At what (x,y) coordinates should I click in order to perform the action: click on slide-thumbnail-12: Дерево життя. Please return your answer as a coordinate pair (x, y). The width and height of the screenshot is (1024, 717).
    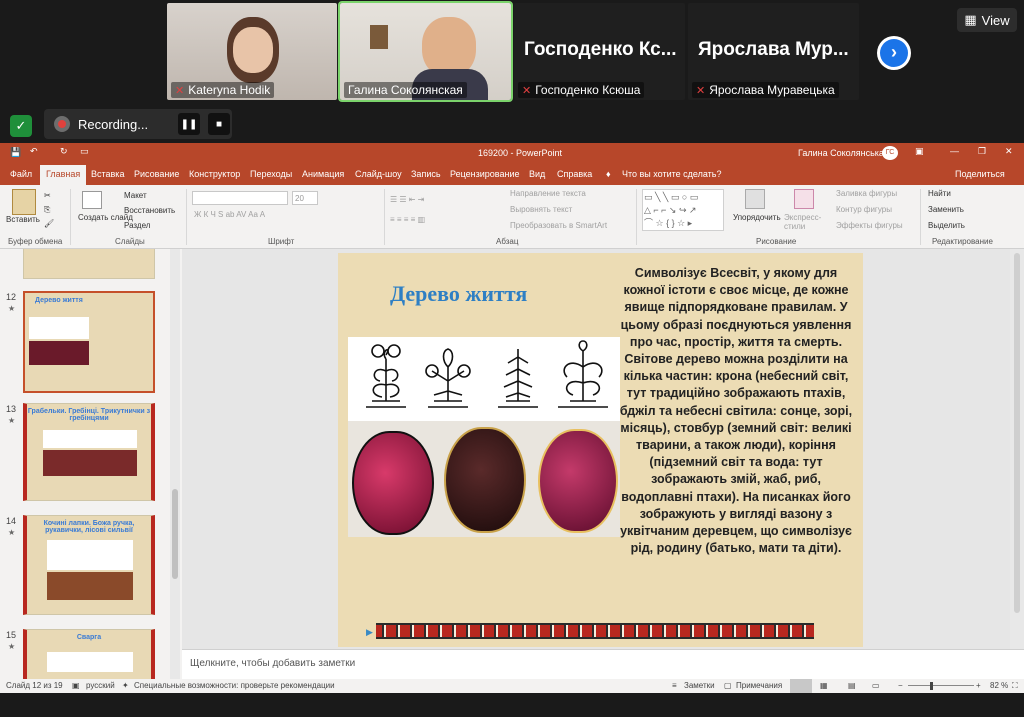
    Looking at the image, I should click on (89, 342).